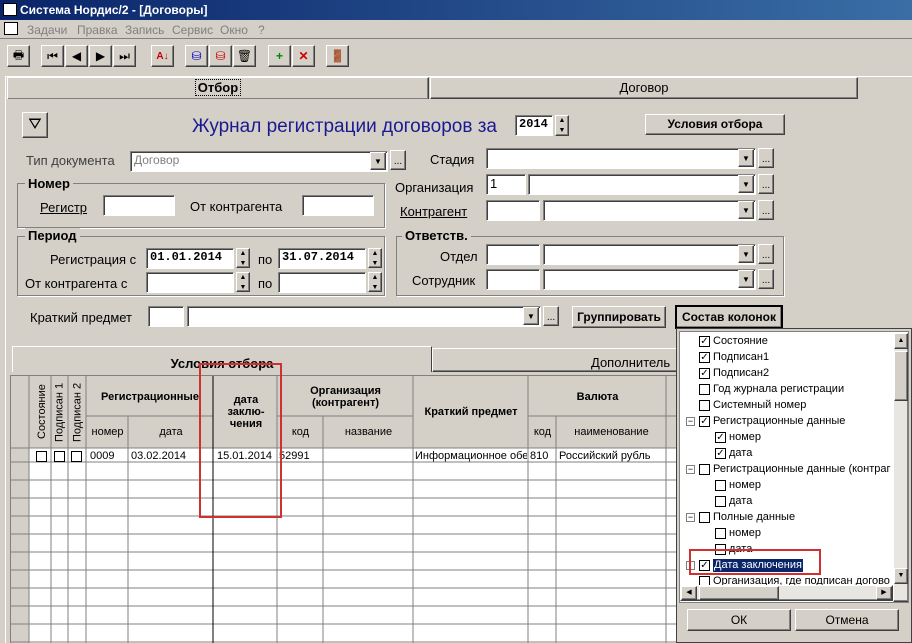 This screenshot has height=643, width=912. Describe the element at coordinates (746, 279) in the screenshot. I see `employee-dropdown: ▼` at that location.